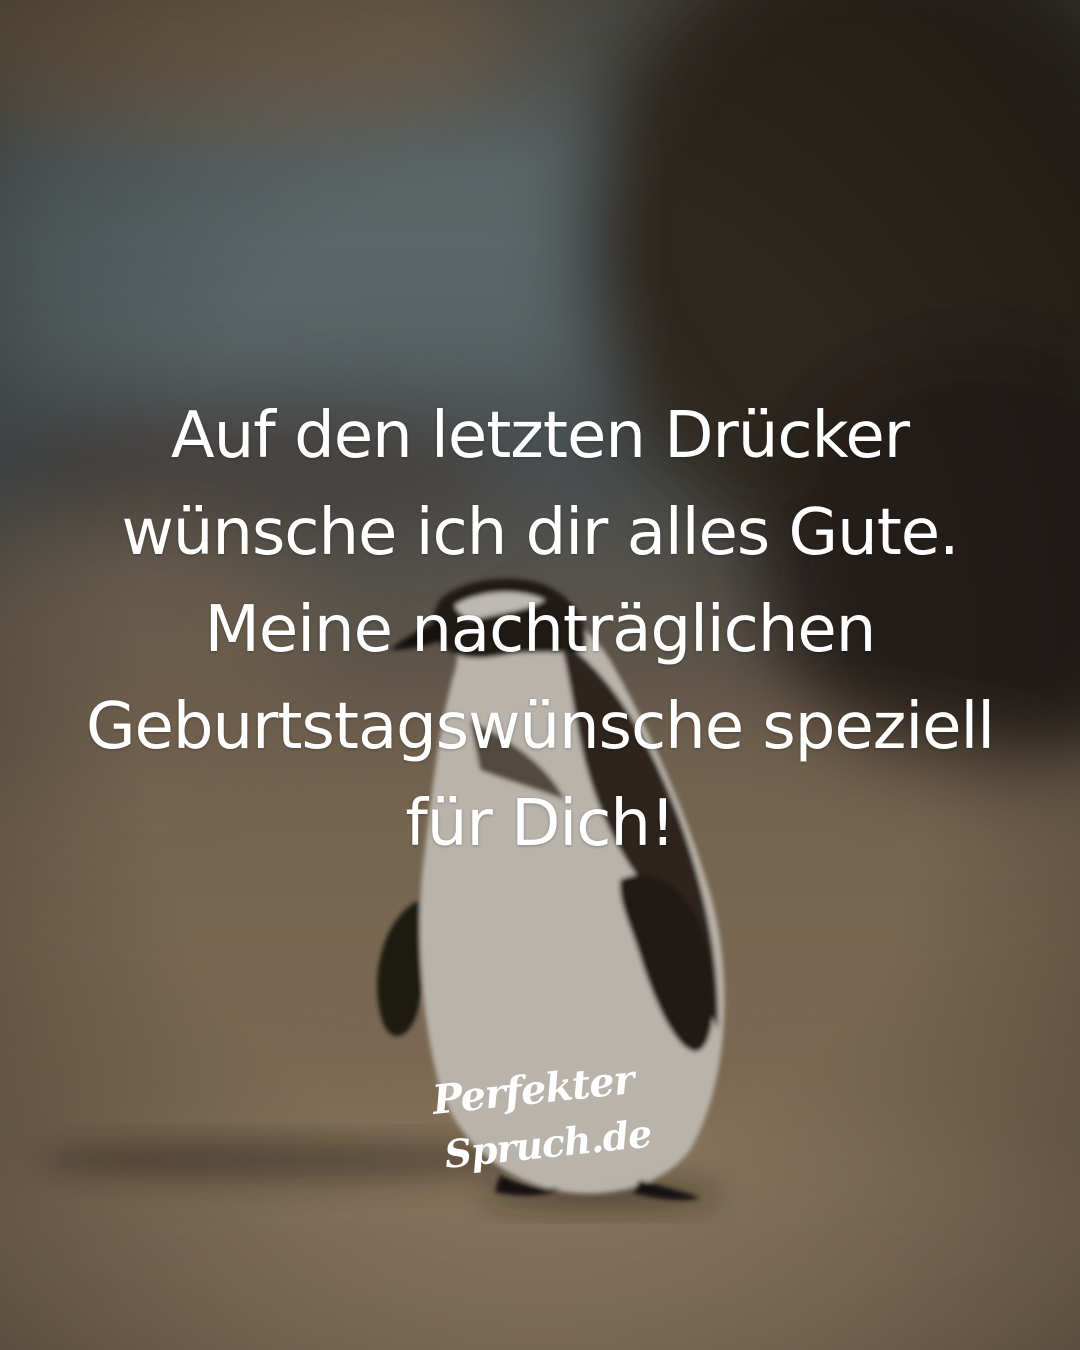 This screenshot has height=1350, width=1080. I want to click on quote-line-4: Geburtstagswünsche speziell, so click(540, 727).